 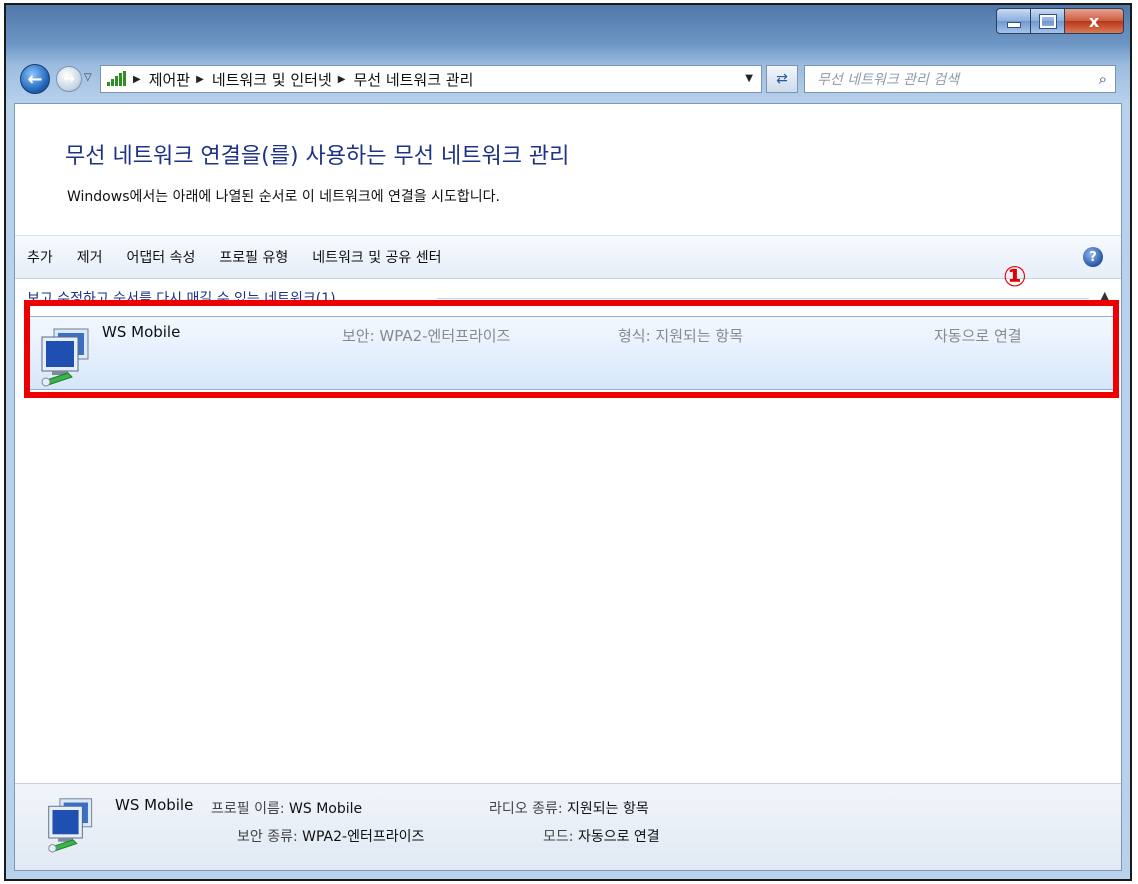 I want to click on security-type-value: WPA2-엔터프라이즈, so click(x=363, y=837).